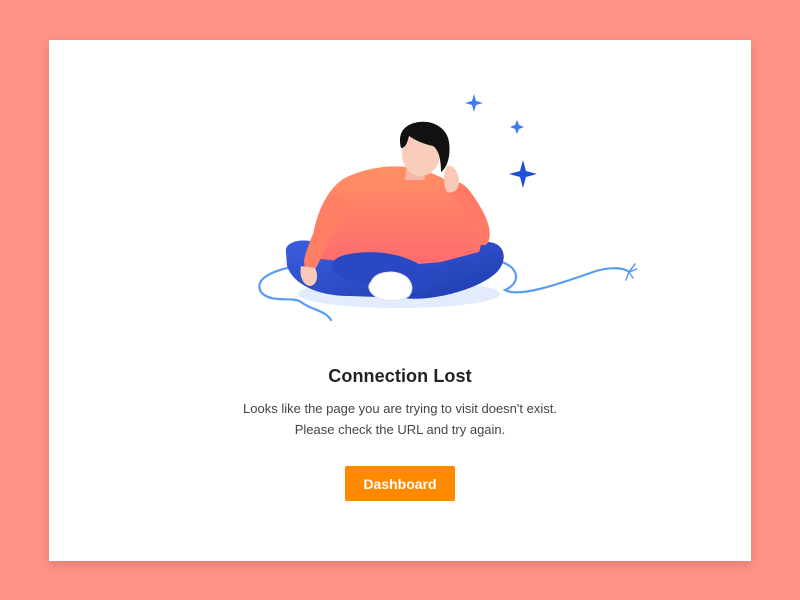 Image resolution: width=800 pixels, height=600 pixels. What do you see at coordinates (390, 286) in the screenshot?
I see `sock` at bounding box center [390, 286].